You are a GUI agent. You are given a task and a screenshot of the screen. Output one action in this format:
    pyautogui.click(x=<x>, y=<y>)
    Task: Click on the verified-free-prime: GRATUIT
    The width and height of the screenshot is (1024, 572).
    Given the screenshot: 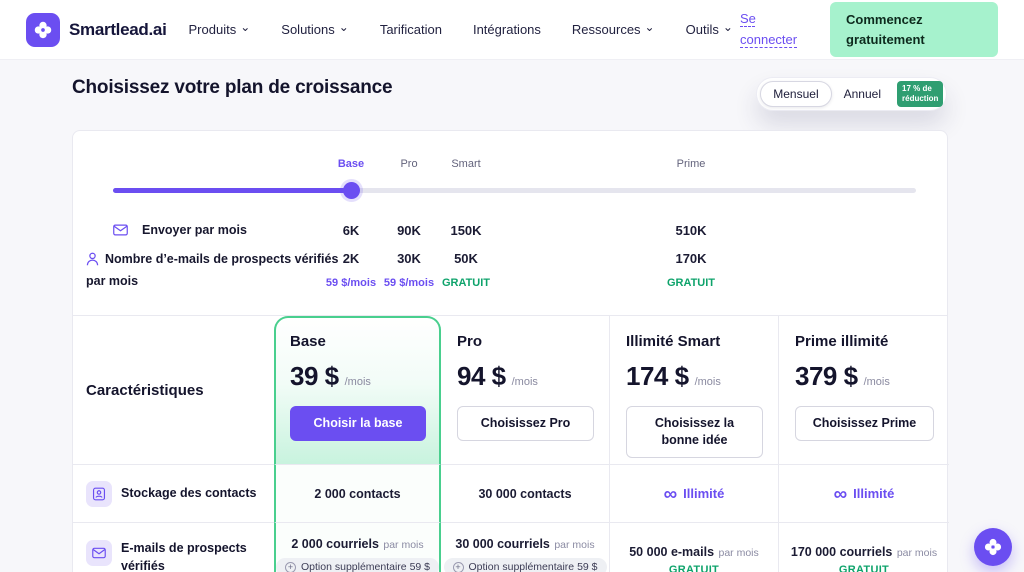 What is the action you would take?
    pyautogui.click(x=691, y=283)
    